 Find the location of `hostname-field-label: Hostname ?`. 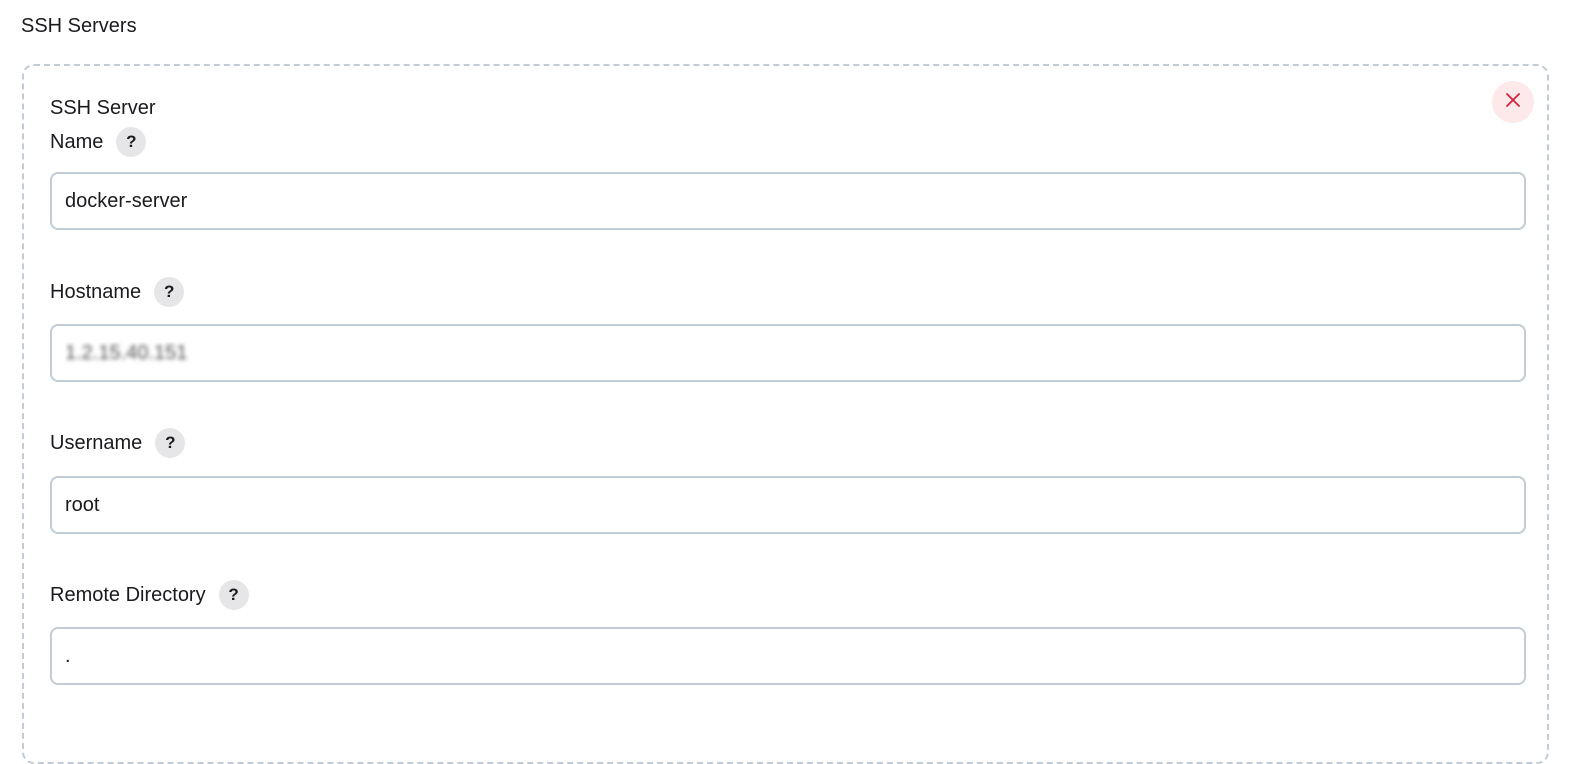

hostname-field-label: Hostname ? is located at coordinates (117, 292).